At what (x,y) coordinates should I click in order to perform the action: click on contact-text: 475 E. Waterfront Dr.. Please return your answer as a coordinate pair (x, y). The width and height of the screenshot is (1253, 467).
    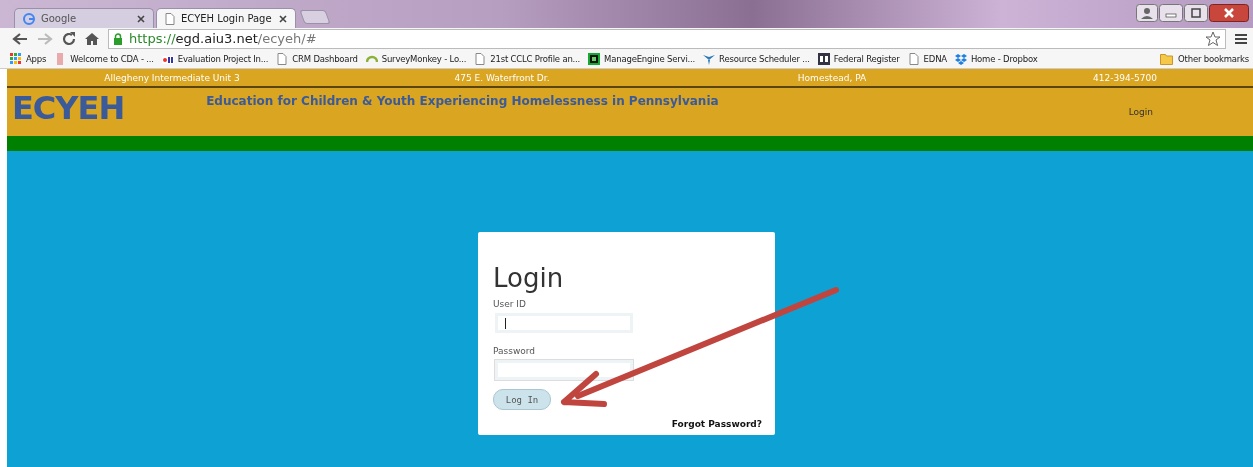
    Looking at the image, I should click on (502, 77).